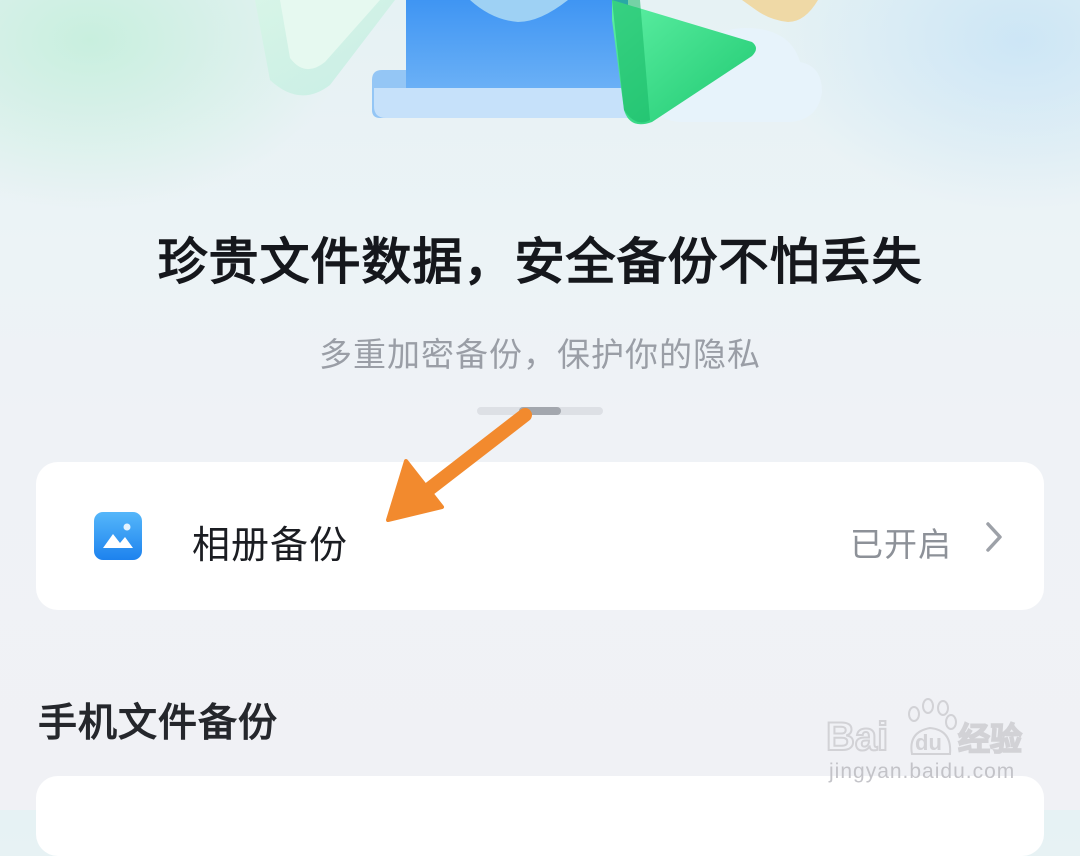 This screenshot has height=856, width=1080. Describe the element at coordinates (901, 544) in the screenshot. I see `album-backup-status: 已开启` at that location.